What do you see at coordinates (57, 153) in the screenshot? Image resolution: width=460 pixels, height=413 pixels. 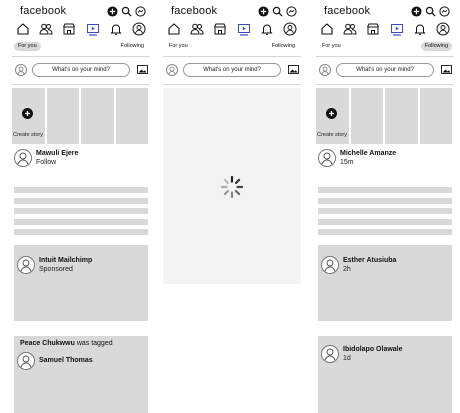 I see `suggestion-name: Mawuli Ejere` at bounding box center [57, 153].